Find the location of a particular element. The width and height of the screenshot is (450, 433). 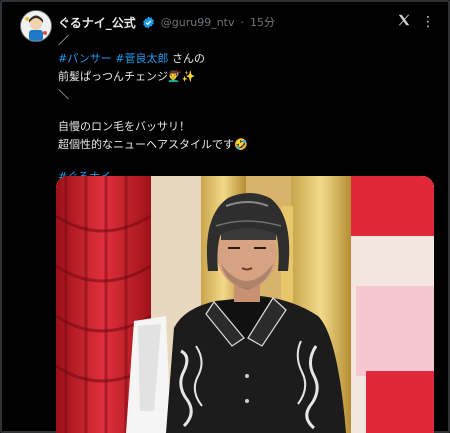

text-line-open-bracket: ／ is located at coordinates (63, 40).